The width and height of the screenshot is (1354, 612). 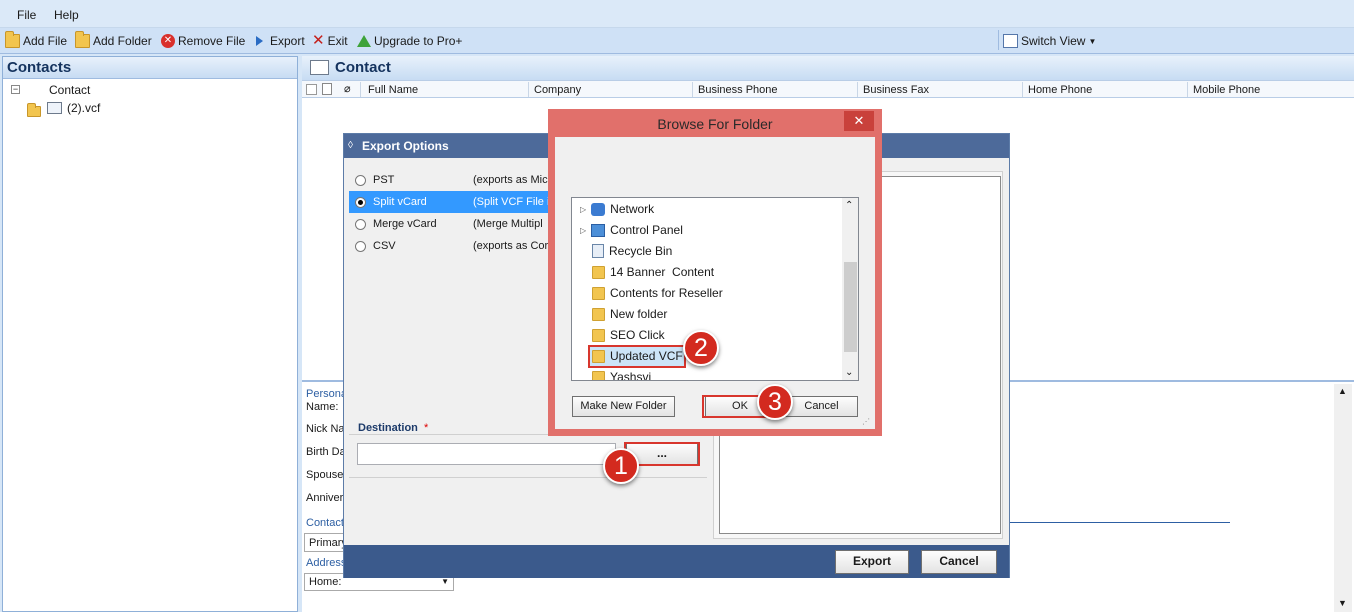 I want to click on add-file-icon, so click(x=12, y=39).